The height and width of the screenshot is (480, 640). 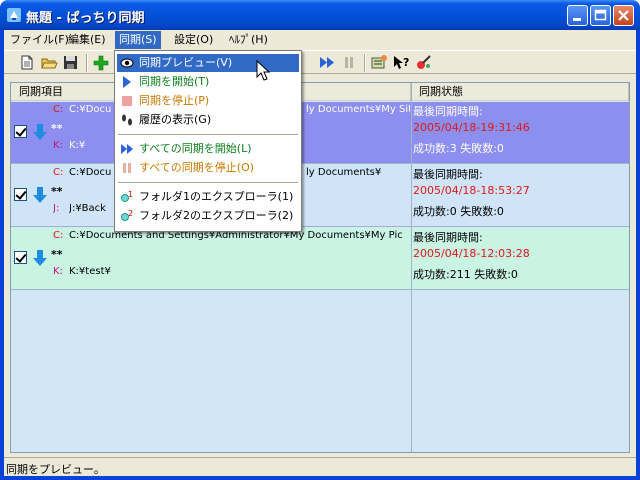 I want to click on menu-item-stop-sync: 同期を停止(P), so click(x=208, y=101).